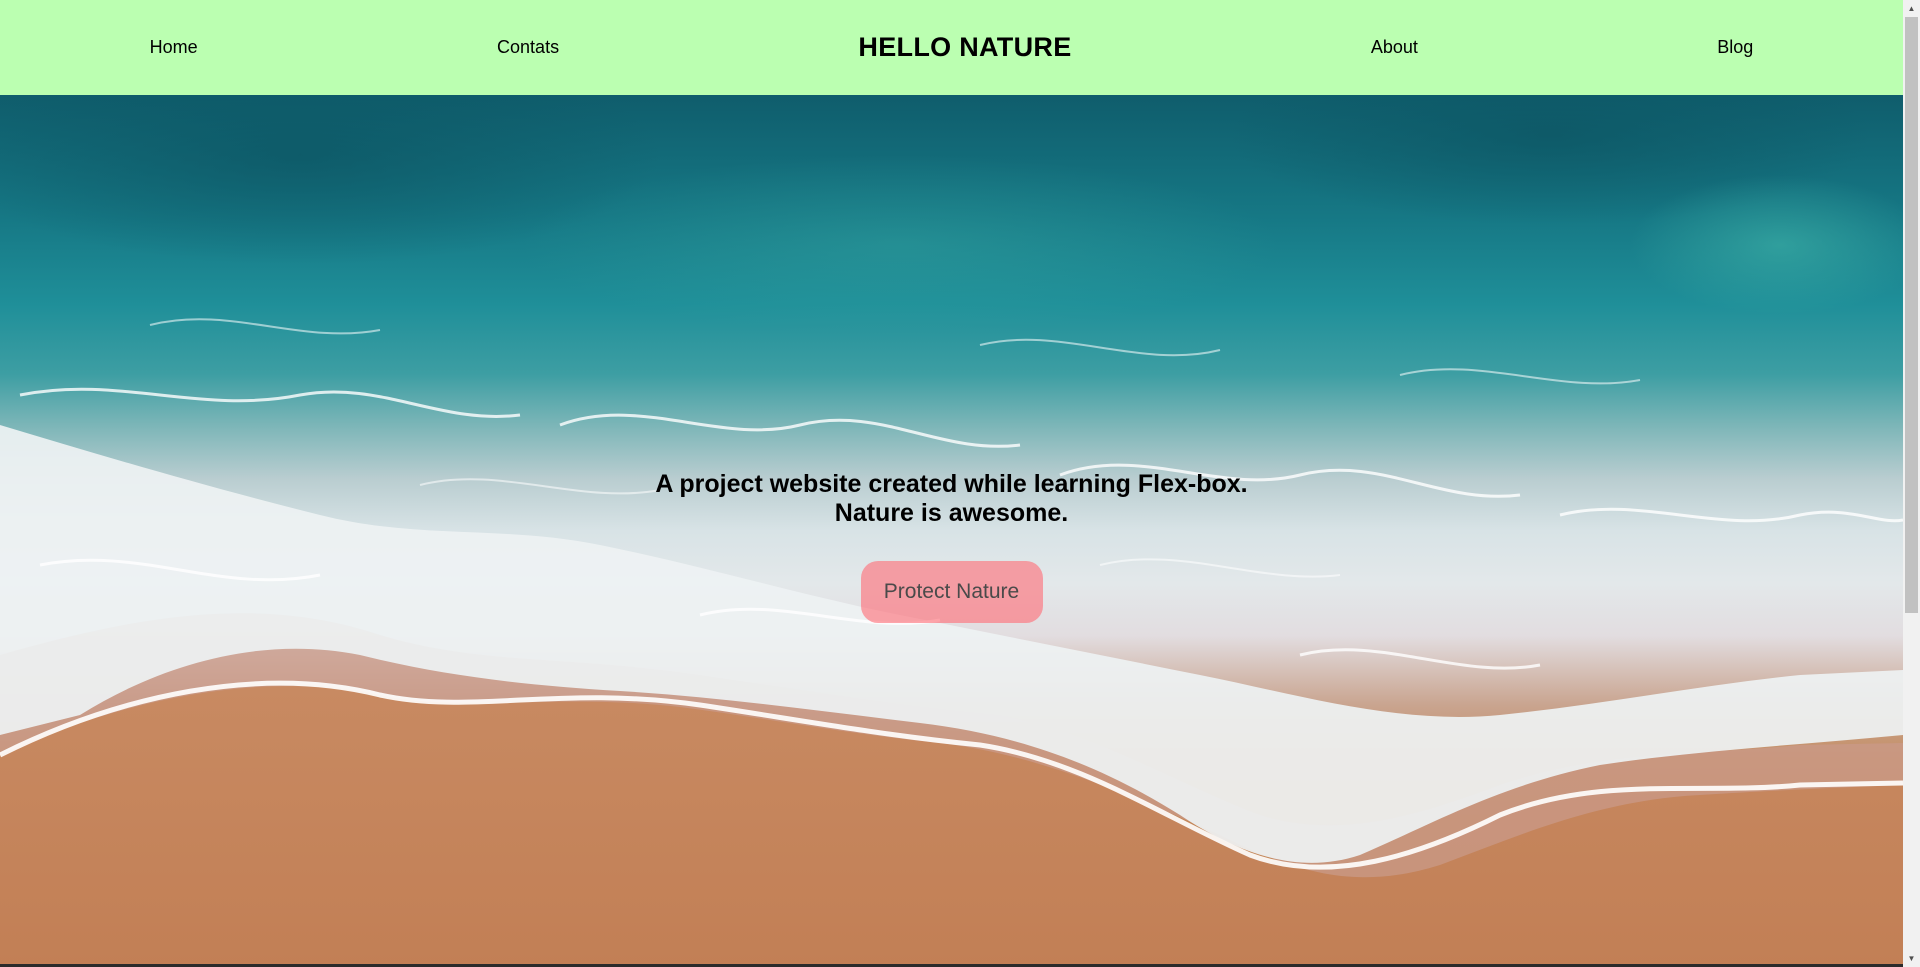 This screenshot has width=1920, height=967. Describe the element at coordinates (951, 592) in the screenshot. I see `protect-nature-button: Protect Nature` at that location.